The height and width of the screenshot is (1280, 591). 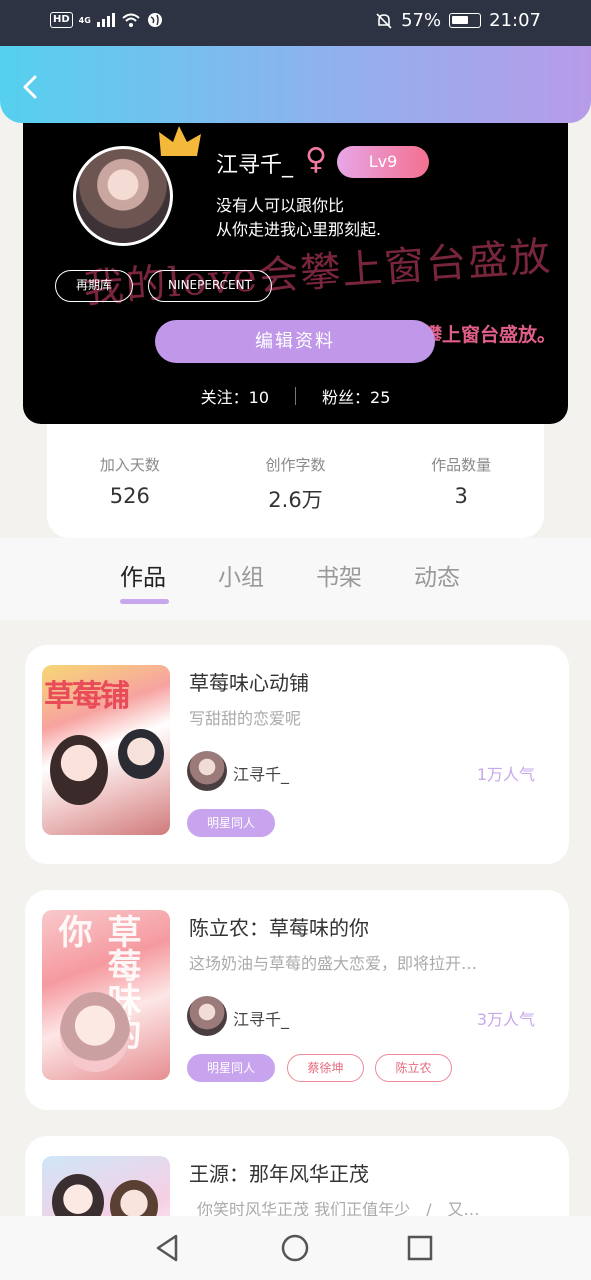 I want to click on nav-back-icon, so click(x=168, y=1248).